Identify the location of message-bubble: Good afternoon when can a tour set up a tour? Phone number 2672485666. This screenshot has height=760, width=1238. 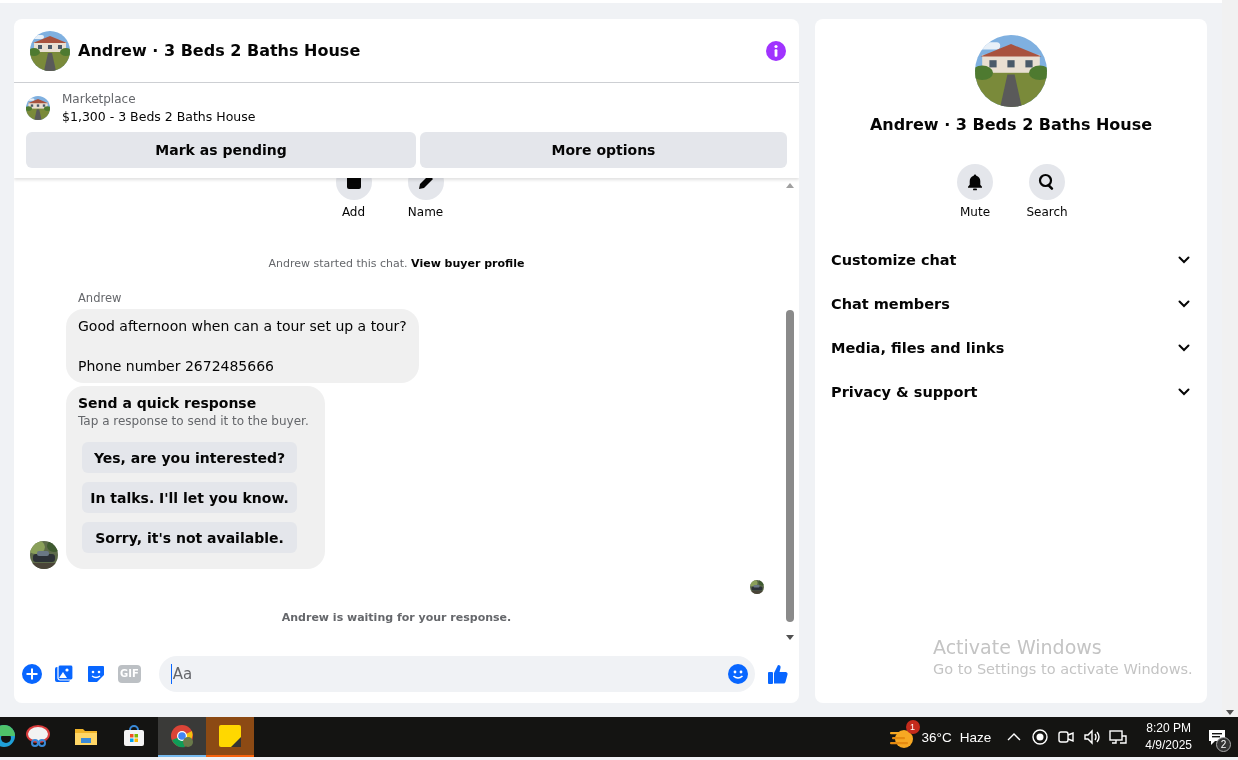
(242, 346).